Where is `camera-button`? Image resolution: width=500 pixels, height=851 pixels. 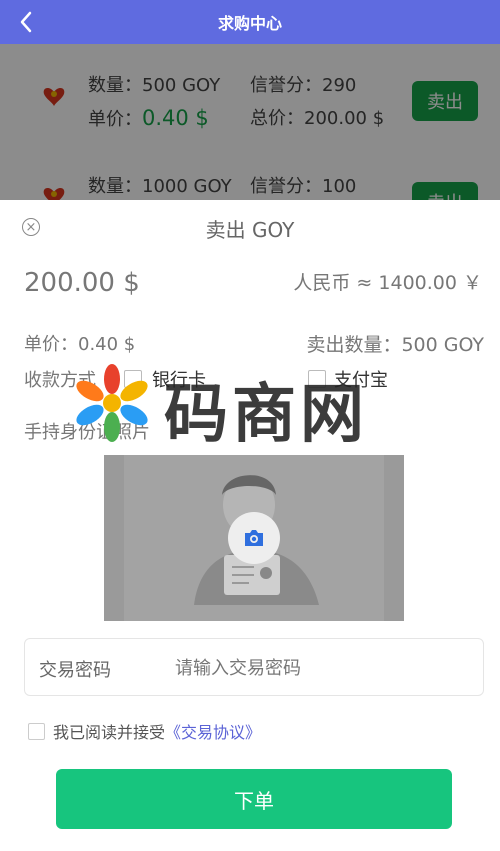 camera-button is located at coordinates (254, 538).